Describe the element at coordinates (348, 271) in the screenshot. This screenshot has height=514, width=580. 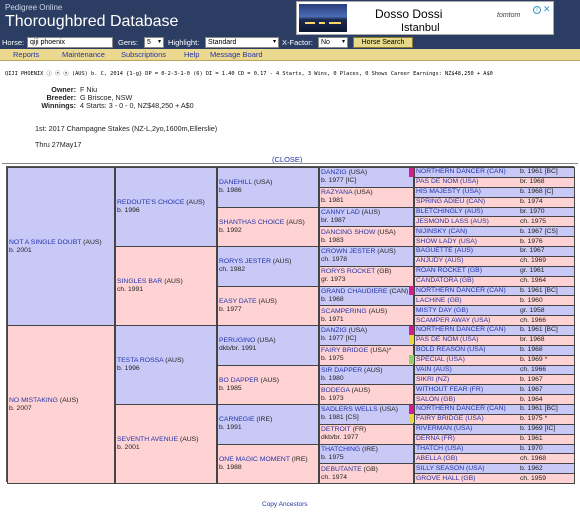
I see `ancestor-name: RORYS ROCKET` at that location.